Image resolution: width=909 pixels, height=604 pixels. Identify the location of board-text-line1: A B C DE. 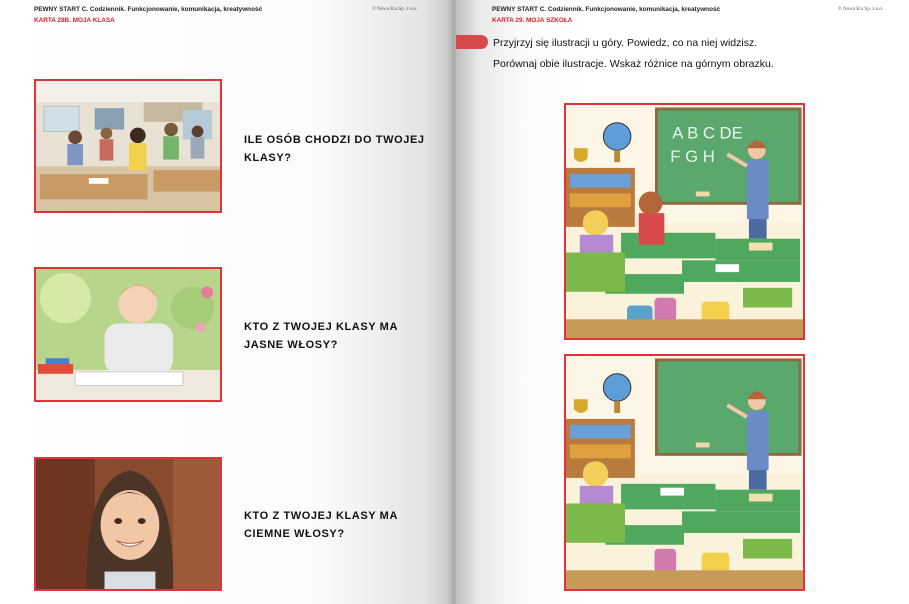
(707, 132).